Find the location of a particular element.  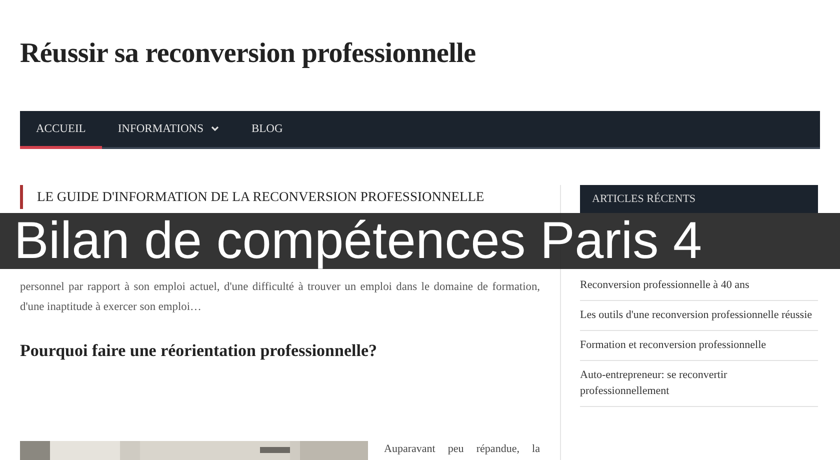

nav-tab: BLOG is located at coordinates (267, 130).